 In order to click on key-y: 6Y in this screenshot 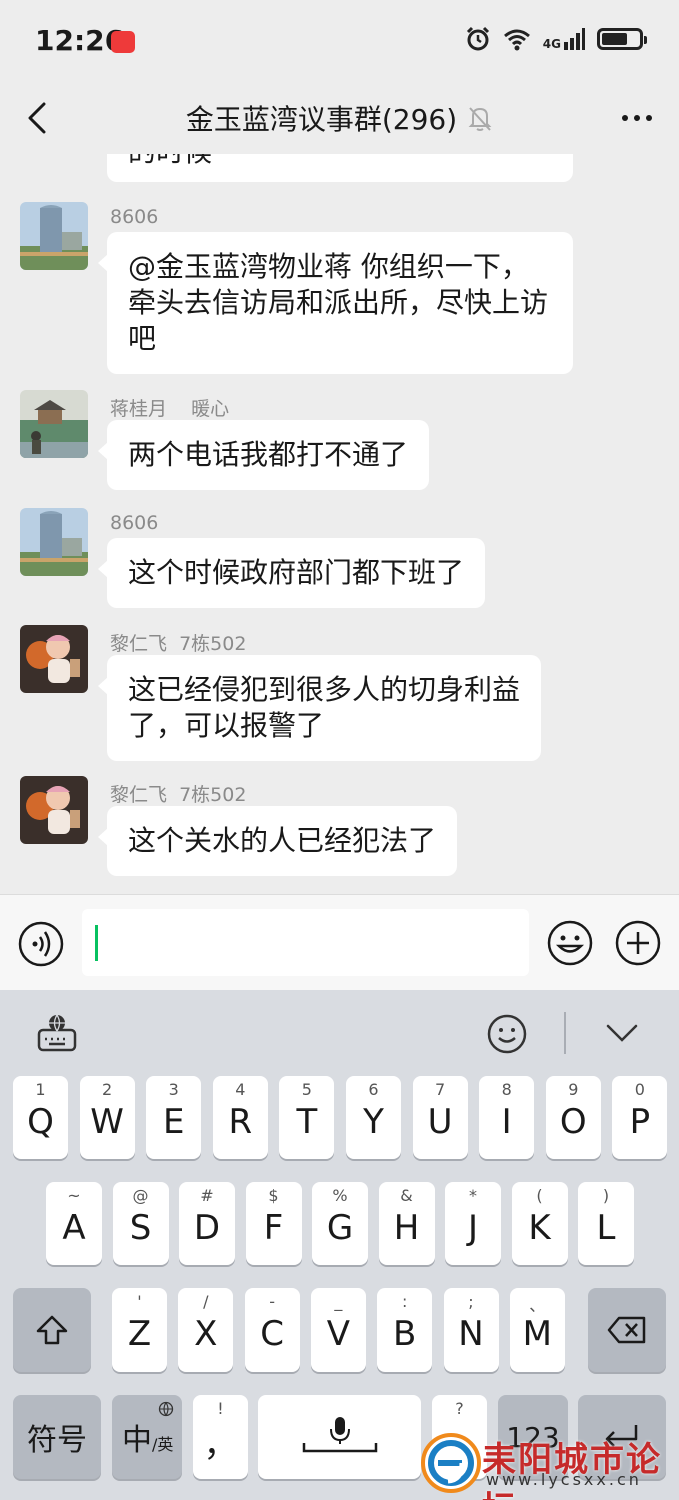, I will do `click(373, 1117)`.